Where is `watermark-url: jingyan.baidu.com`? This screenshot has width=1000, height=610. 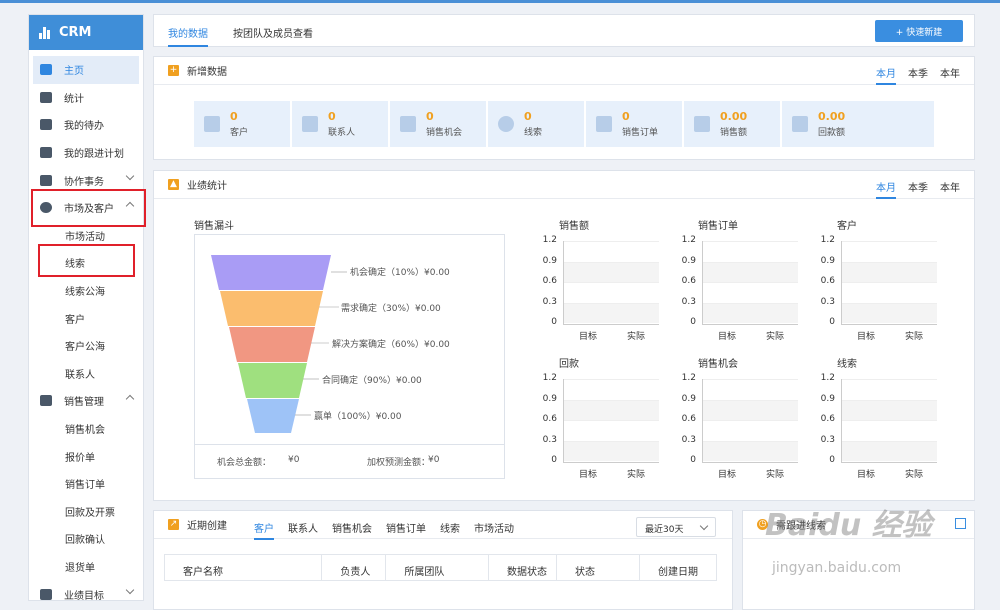 watermark-url: jingyan.baidu.com is located at coordinates (837, 568).